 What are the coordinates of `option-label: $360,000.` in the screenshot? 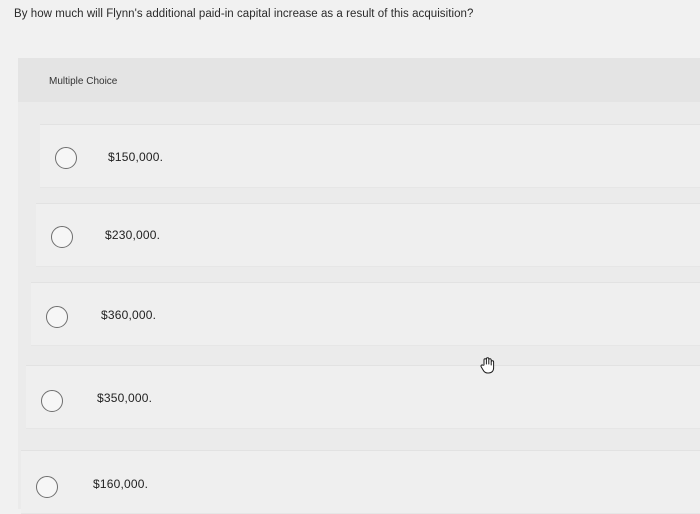 It's located at (129, 315).